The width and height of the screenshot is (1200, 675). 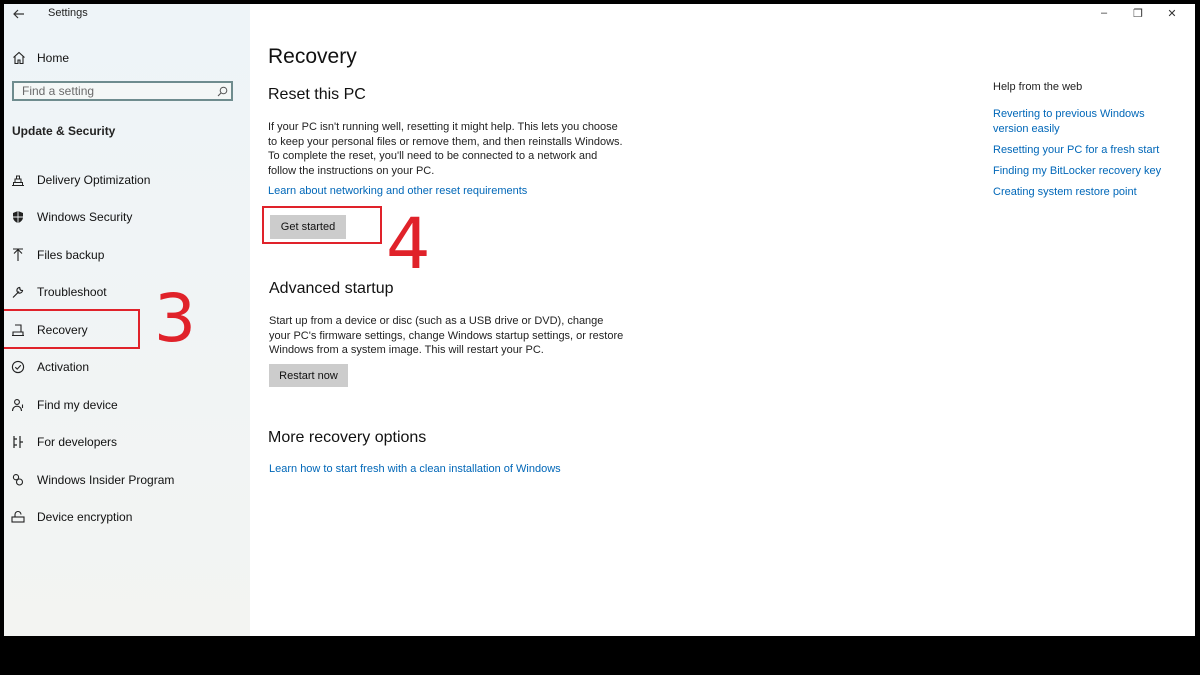 I want to click on sidebar-item-label: Windows Insider Program, so click(x=106, y=480).